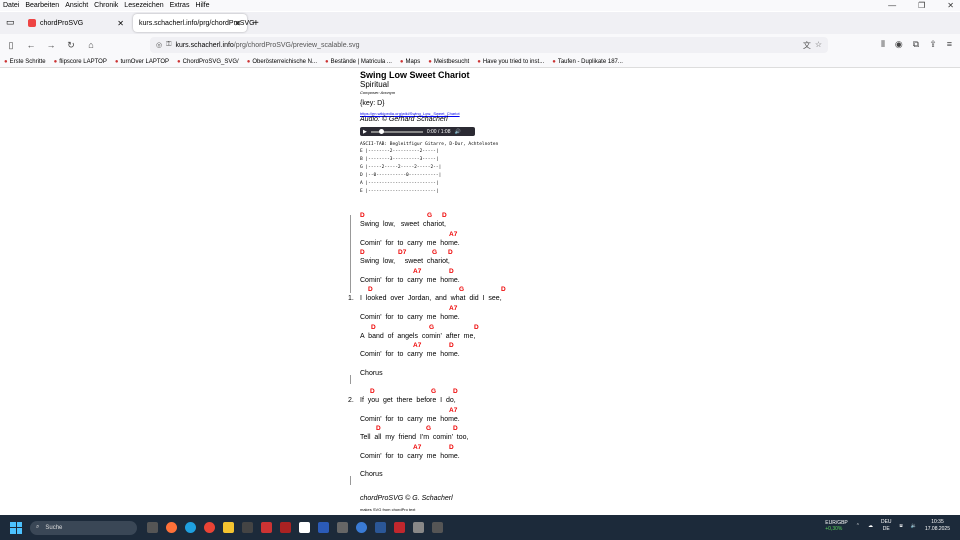  I want to click on reload-icon: ↻, so click(71, 45).